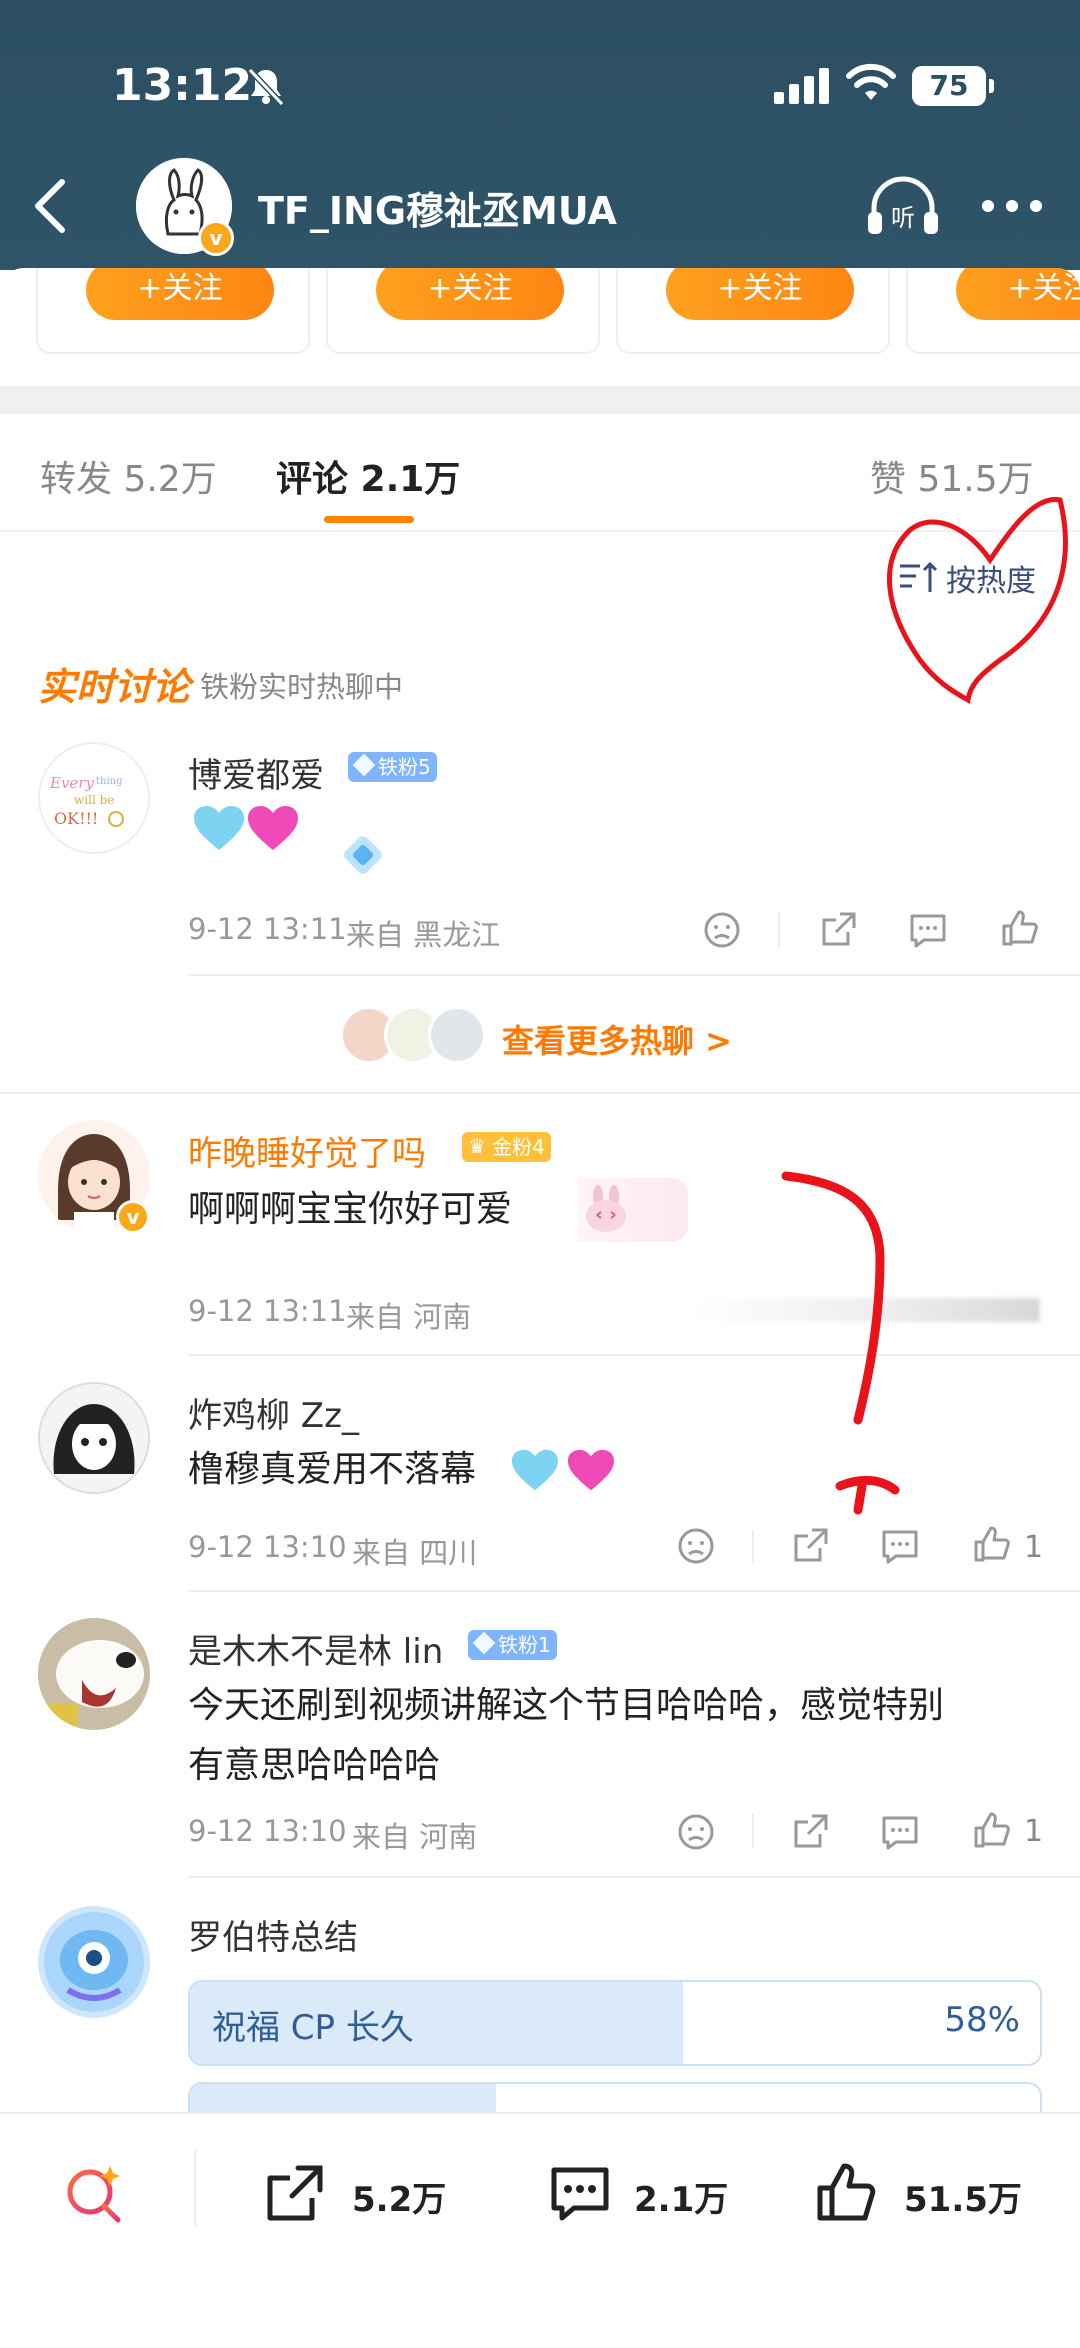 Image resolution: width=1080 pixels, height=2348 pixels. What do you see at coordinates (350, 1209) in the screenshot?
I see `comment-text: 啊啊啊宝宝你好可爱` at bounding box center [350, 1209].